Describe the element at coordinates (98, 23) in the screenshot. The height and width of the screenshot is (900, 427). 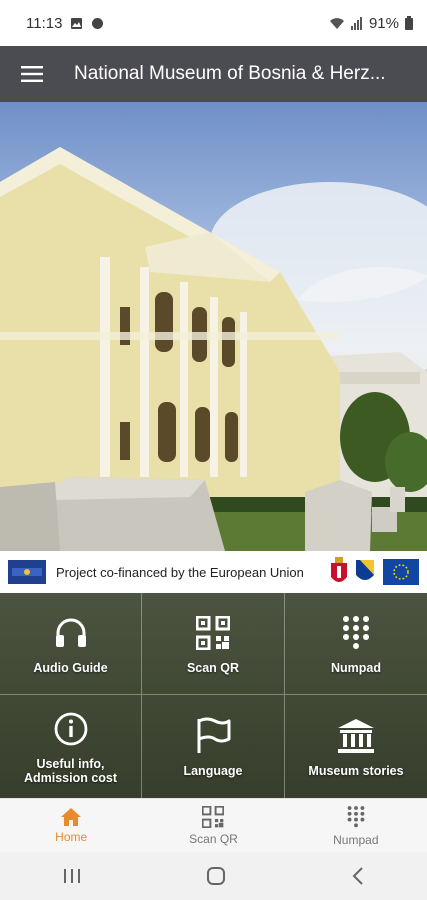
I see `app-notification-icon` at that location.